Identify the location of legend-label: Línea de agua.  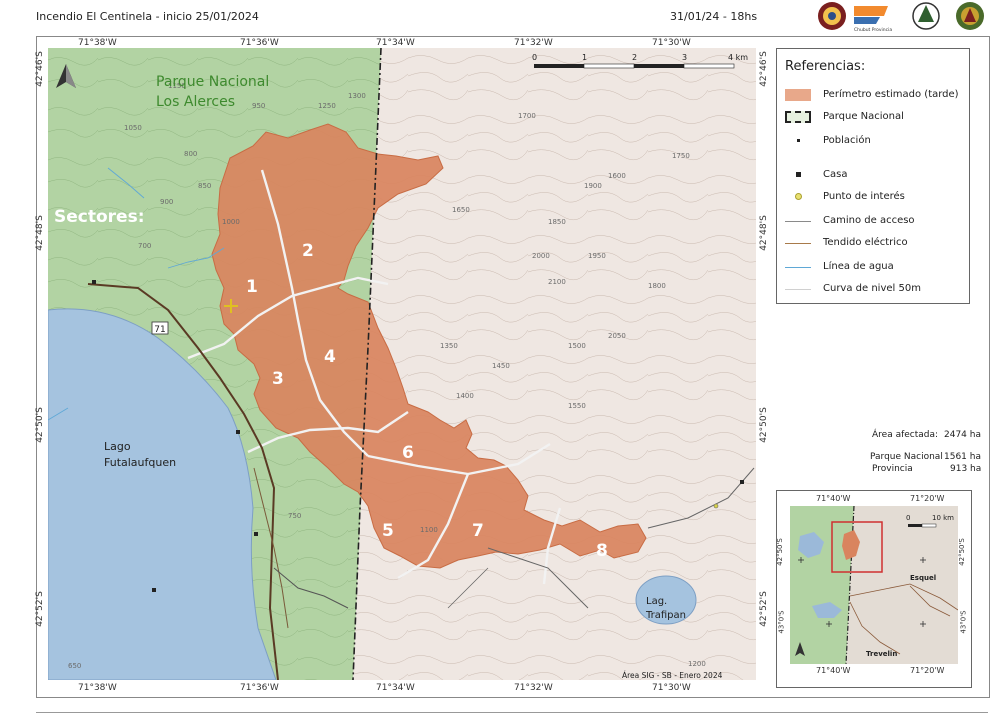
(858, 266).